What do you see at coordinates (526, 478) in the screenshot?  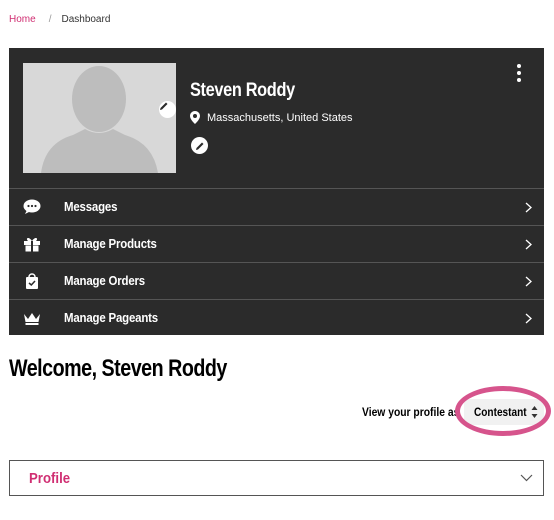 I see `chevron-down-icon` at bounding box center [526, 478].